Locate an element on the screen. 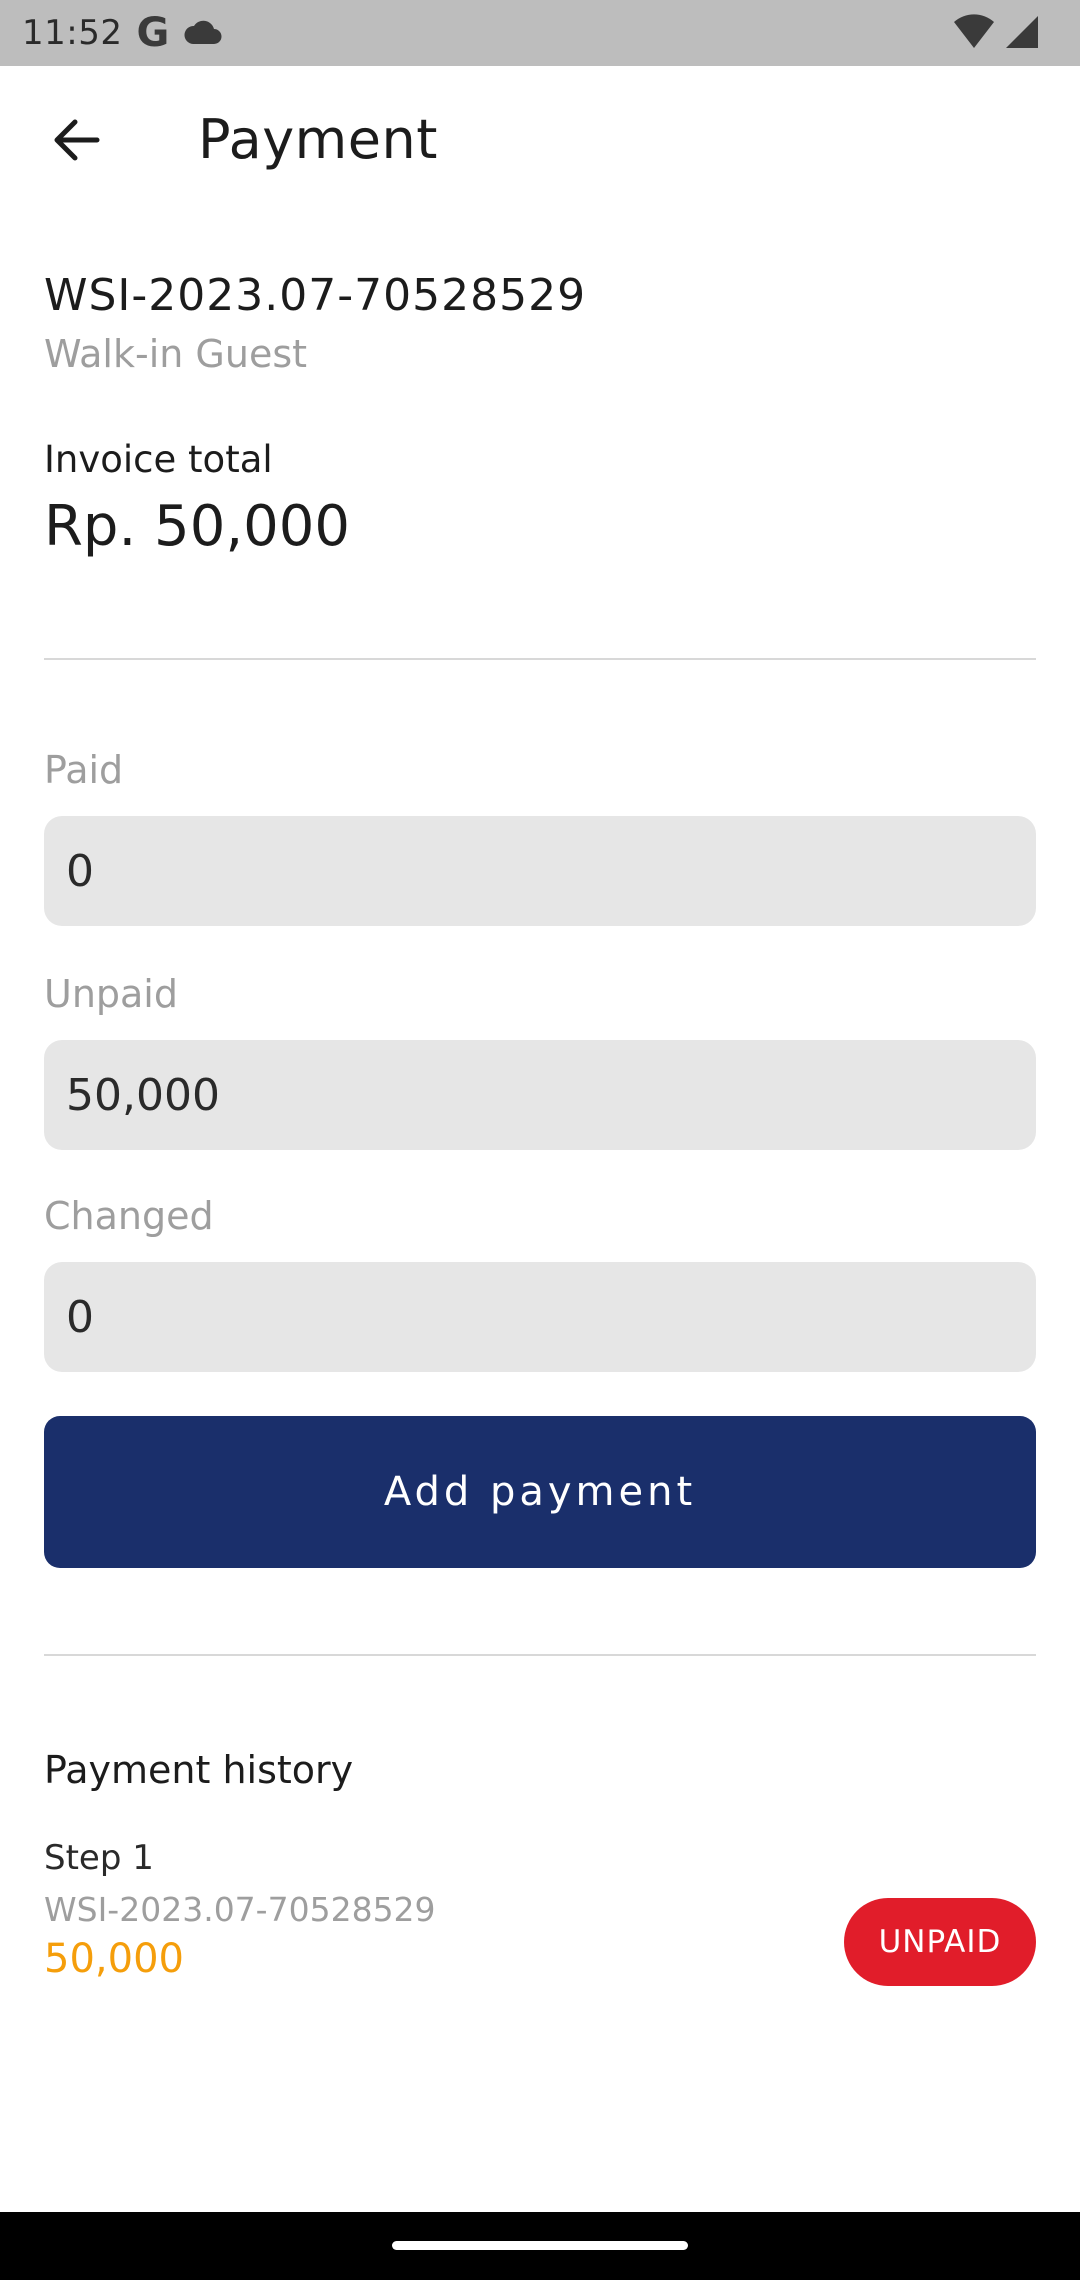 The width and height of the screenshot is (1080, 2280). step-invoice-number: WSI-2023.07-70528529 is located at coordinates (240, 1909).